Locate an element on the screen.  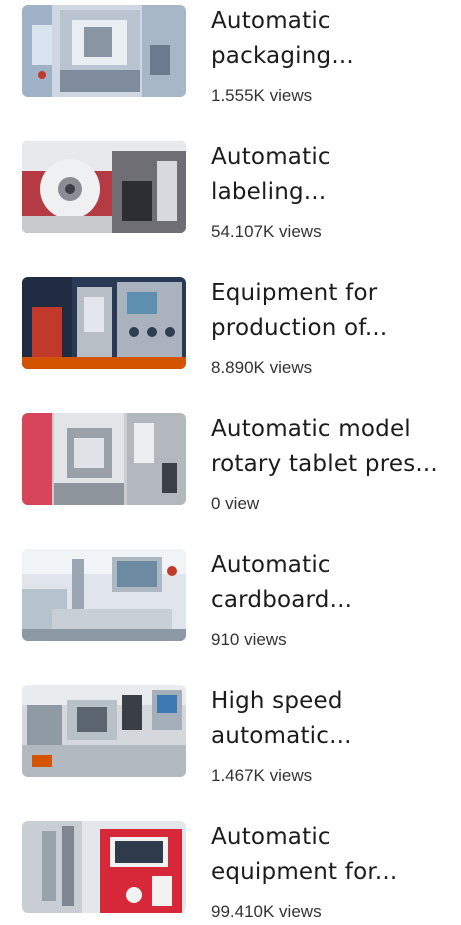
cardboard-machine-thumbnail-icon is located at coordinates (104, 595).